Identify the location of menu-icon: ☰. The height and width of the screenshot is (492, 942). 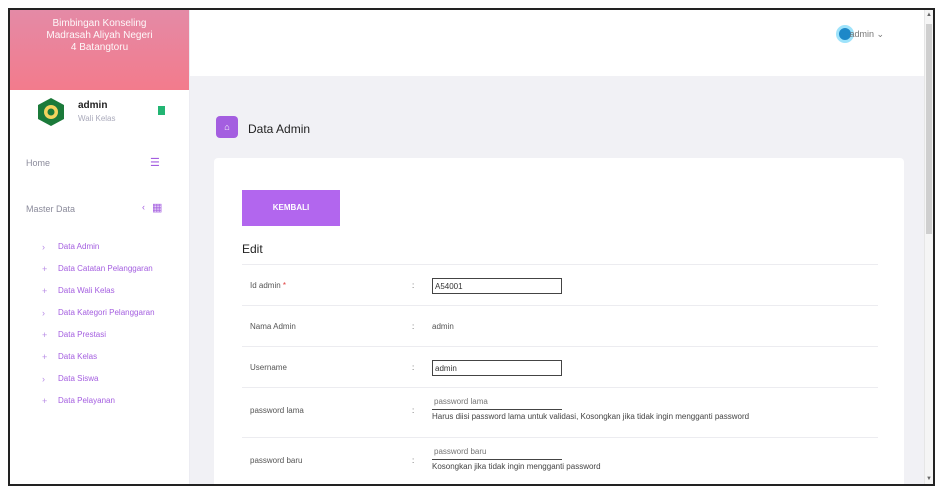
(155, 162).